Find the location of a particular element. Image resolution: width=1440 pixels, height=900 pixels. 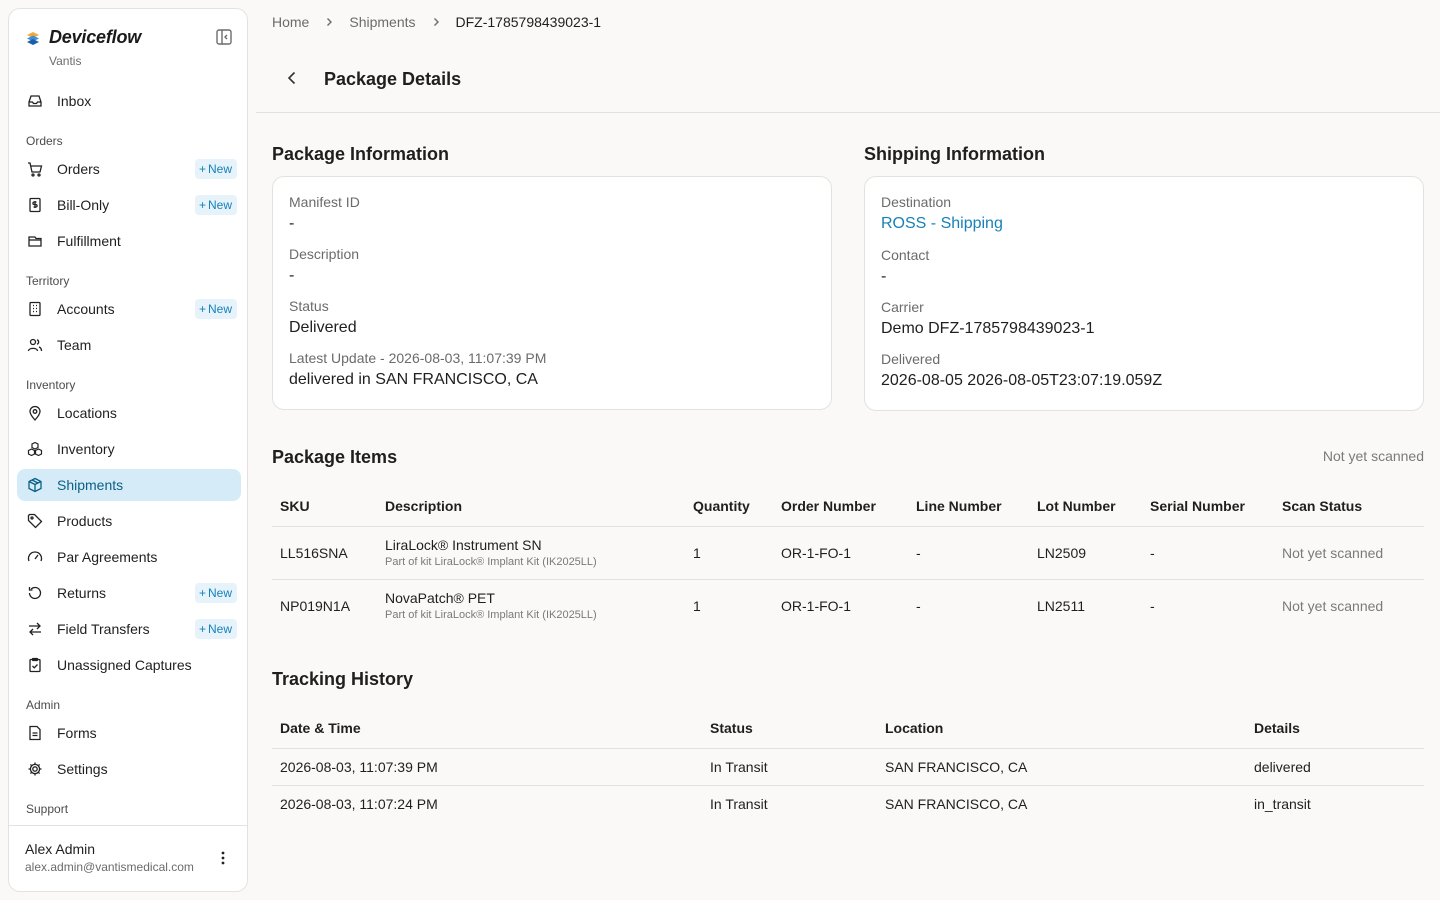

breadcrumb: Home Shipments DFZ-1785798439023-1 is located at coordinates (436, 22).